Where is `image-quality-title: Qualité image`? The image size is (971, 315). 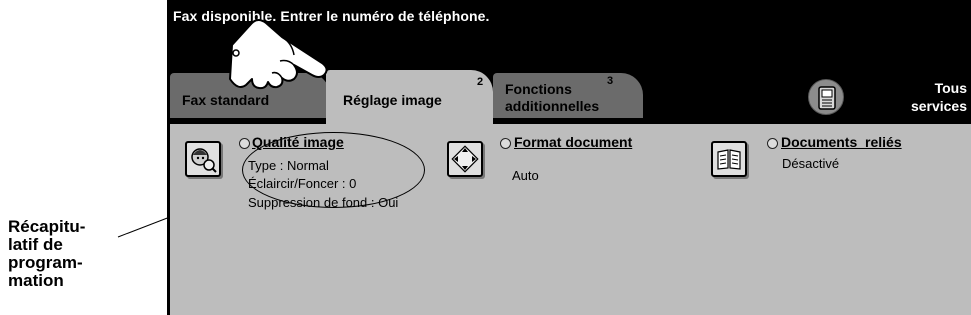 image-quality-title: Qualité image is located at coordinates (298, 142).